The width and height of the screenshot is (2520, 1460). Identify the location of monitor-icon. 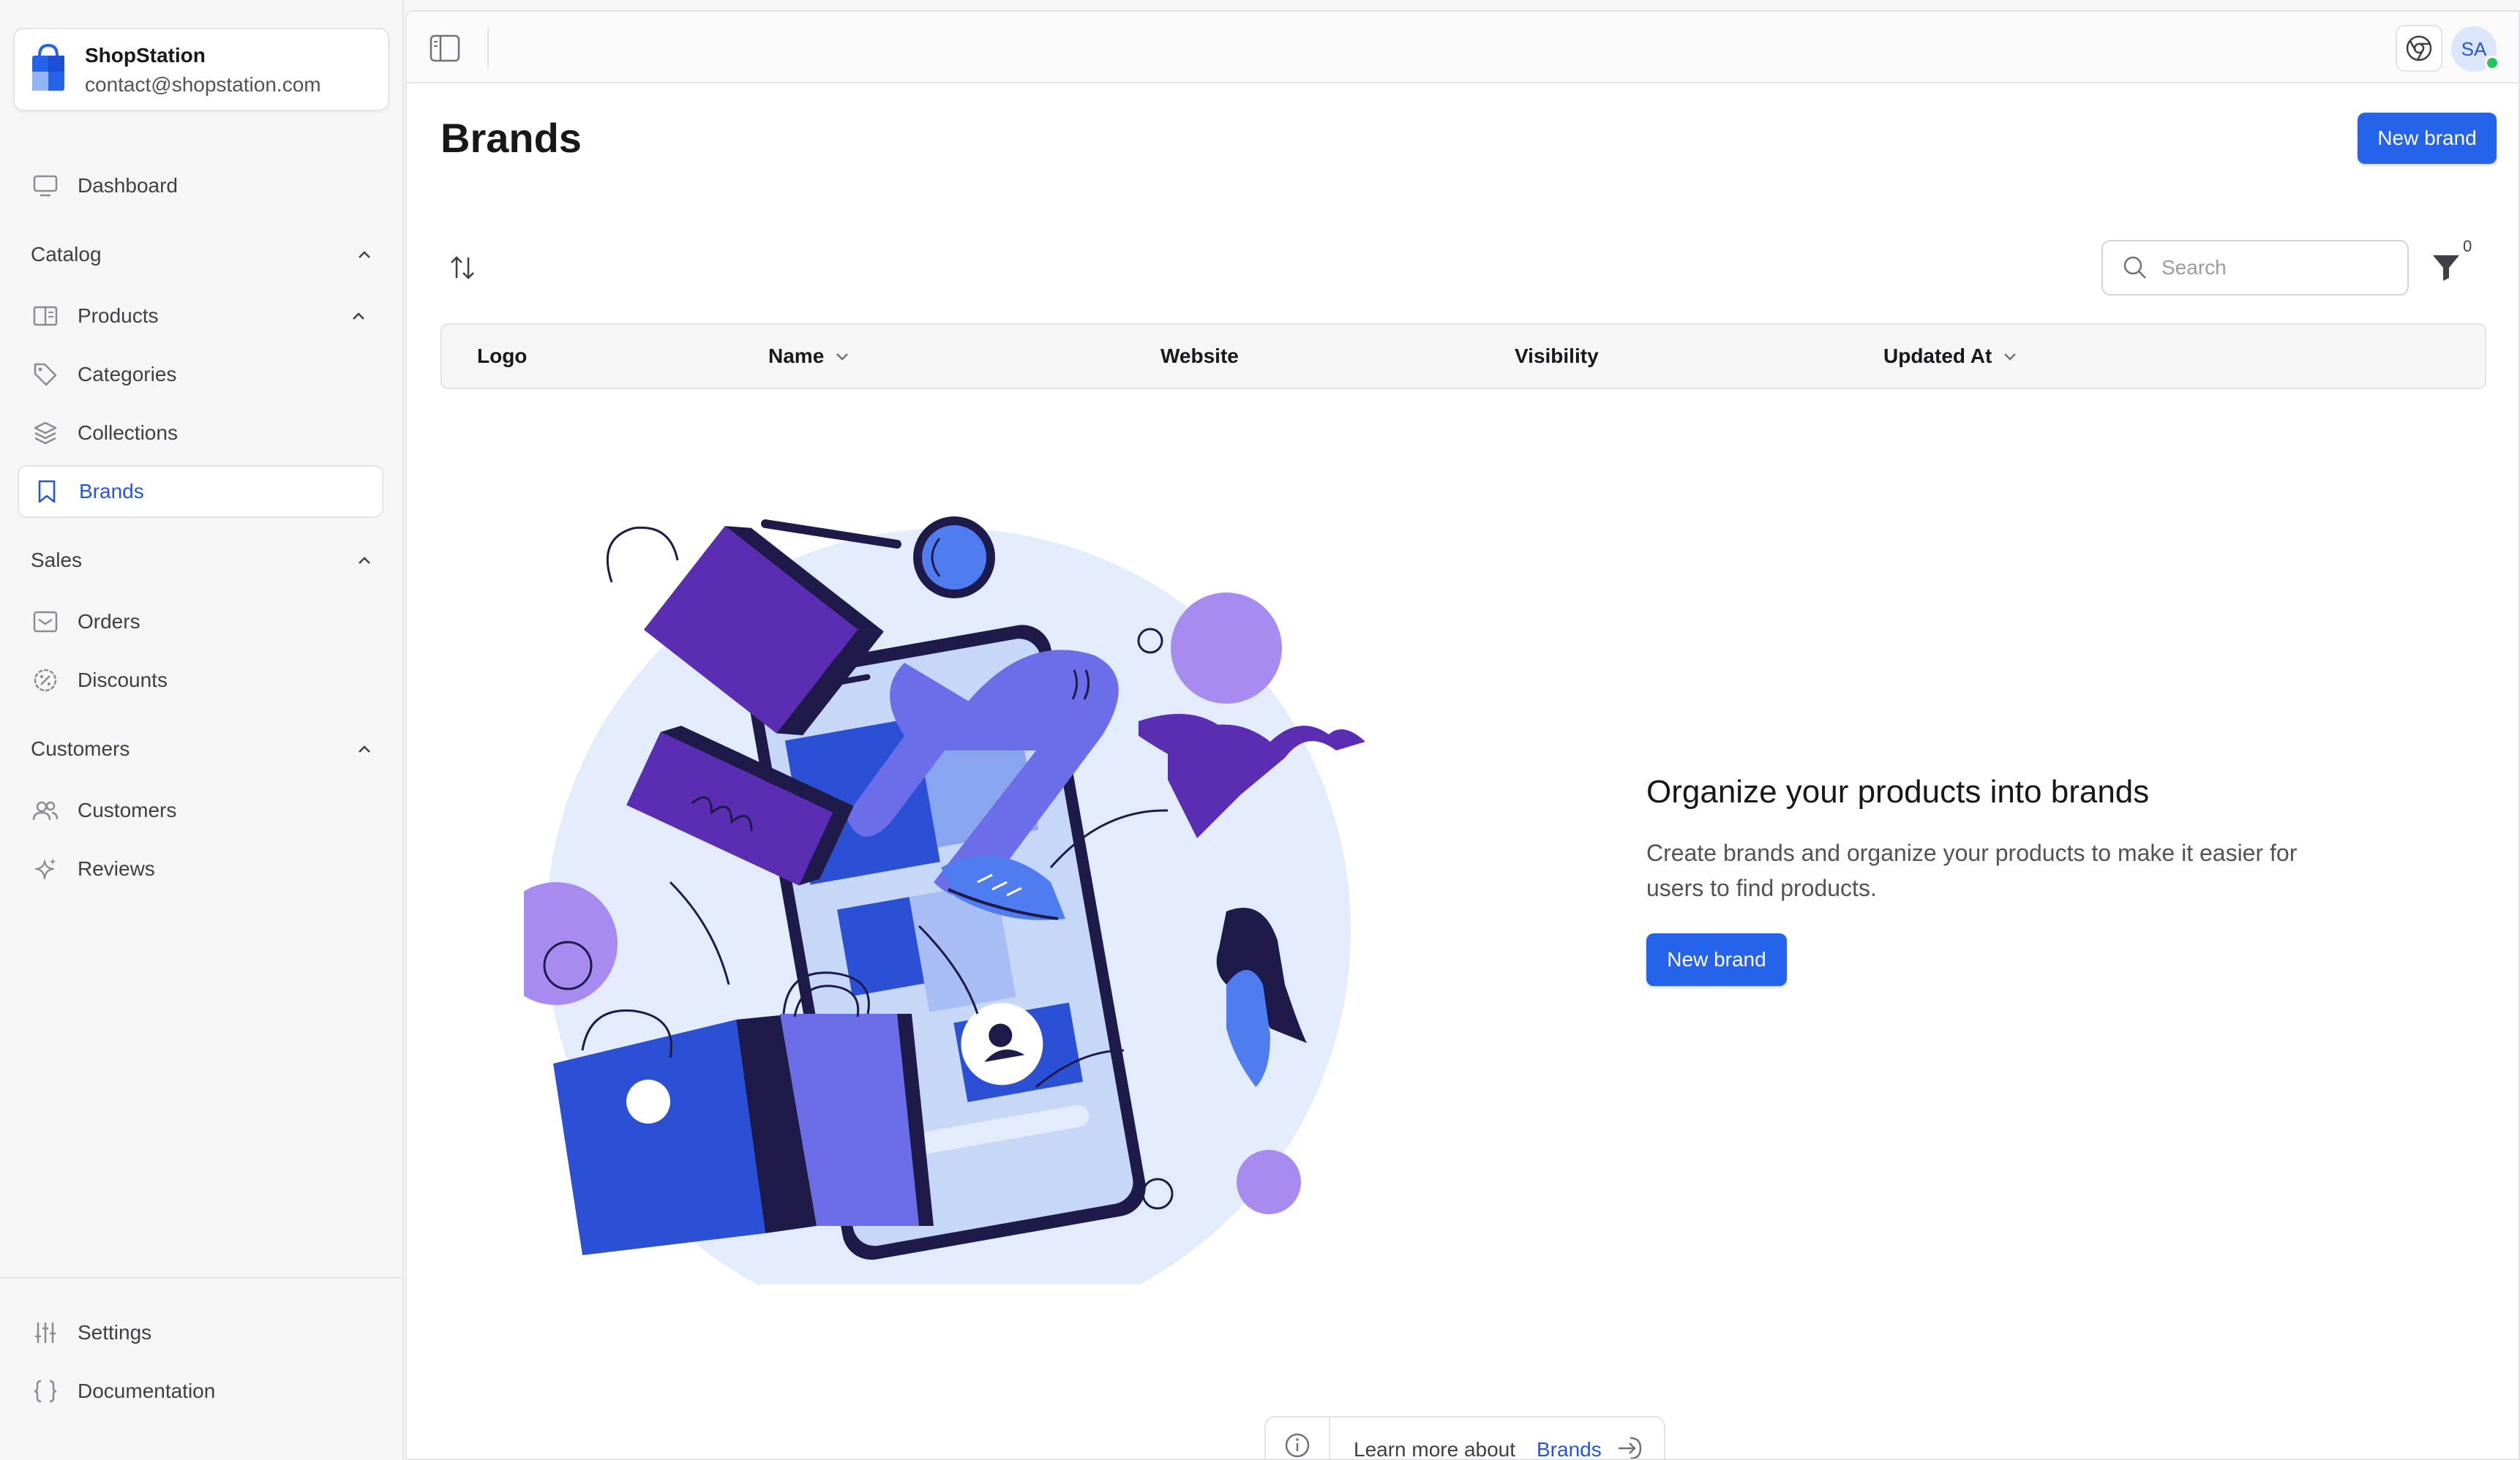
(45, 185).